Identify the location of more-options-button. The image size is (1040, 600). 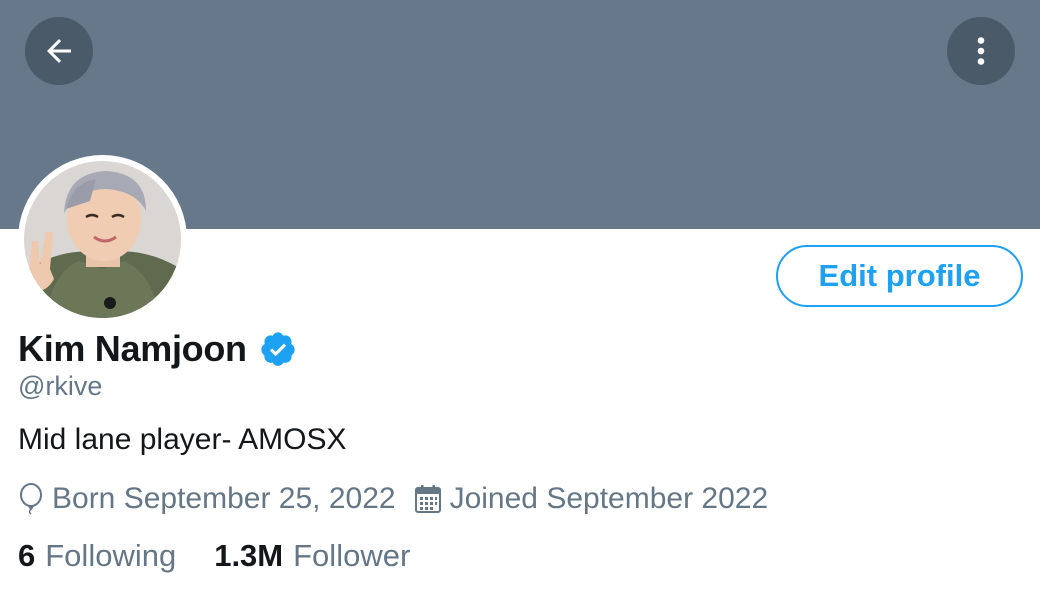
(981, 51).